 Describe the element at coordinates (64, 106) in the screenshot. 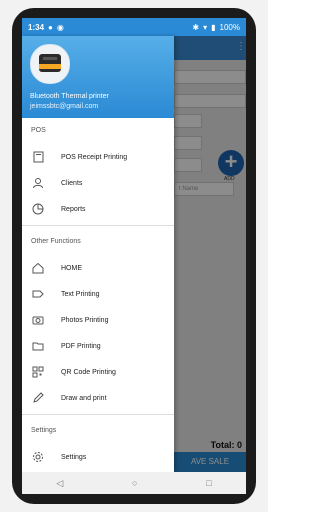

I see `drawer-email: jeimssbtc@gmail.com` at that location.